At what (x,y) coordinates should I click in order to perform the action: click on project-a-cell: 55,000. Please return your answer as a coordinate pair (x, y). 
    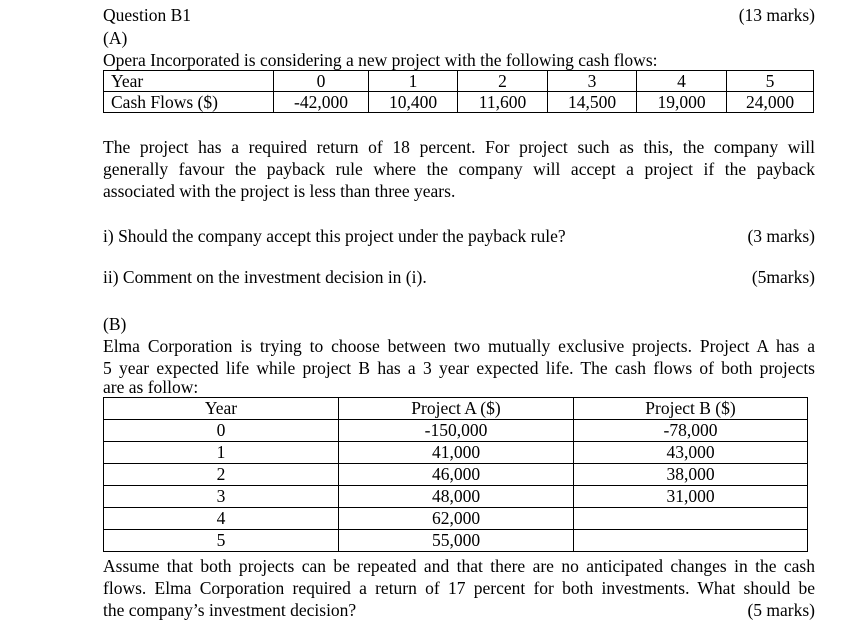
    Looking at the image, I should click on (456, 540).